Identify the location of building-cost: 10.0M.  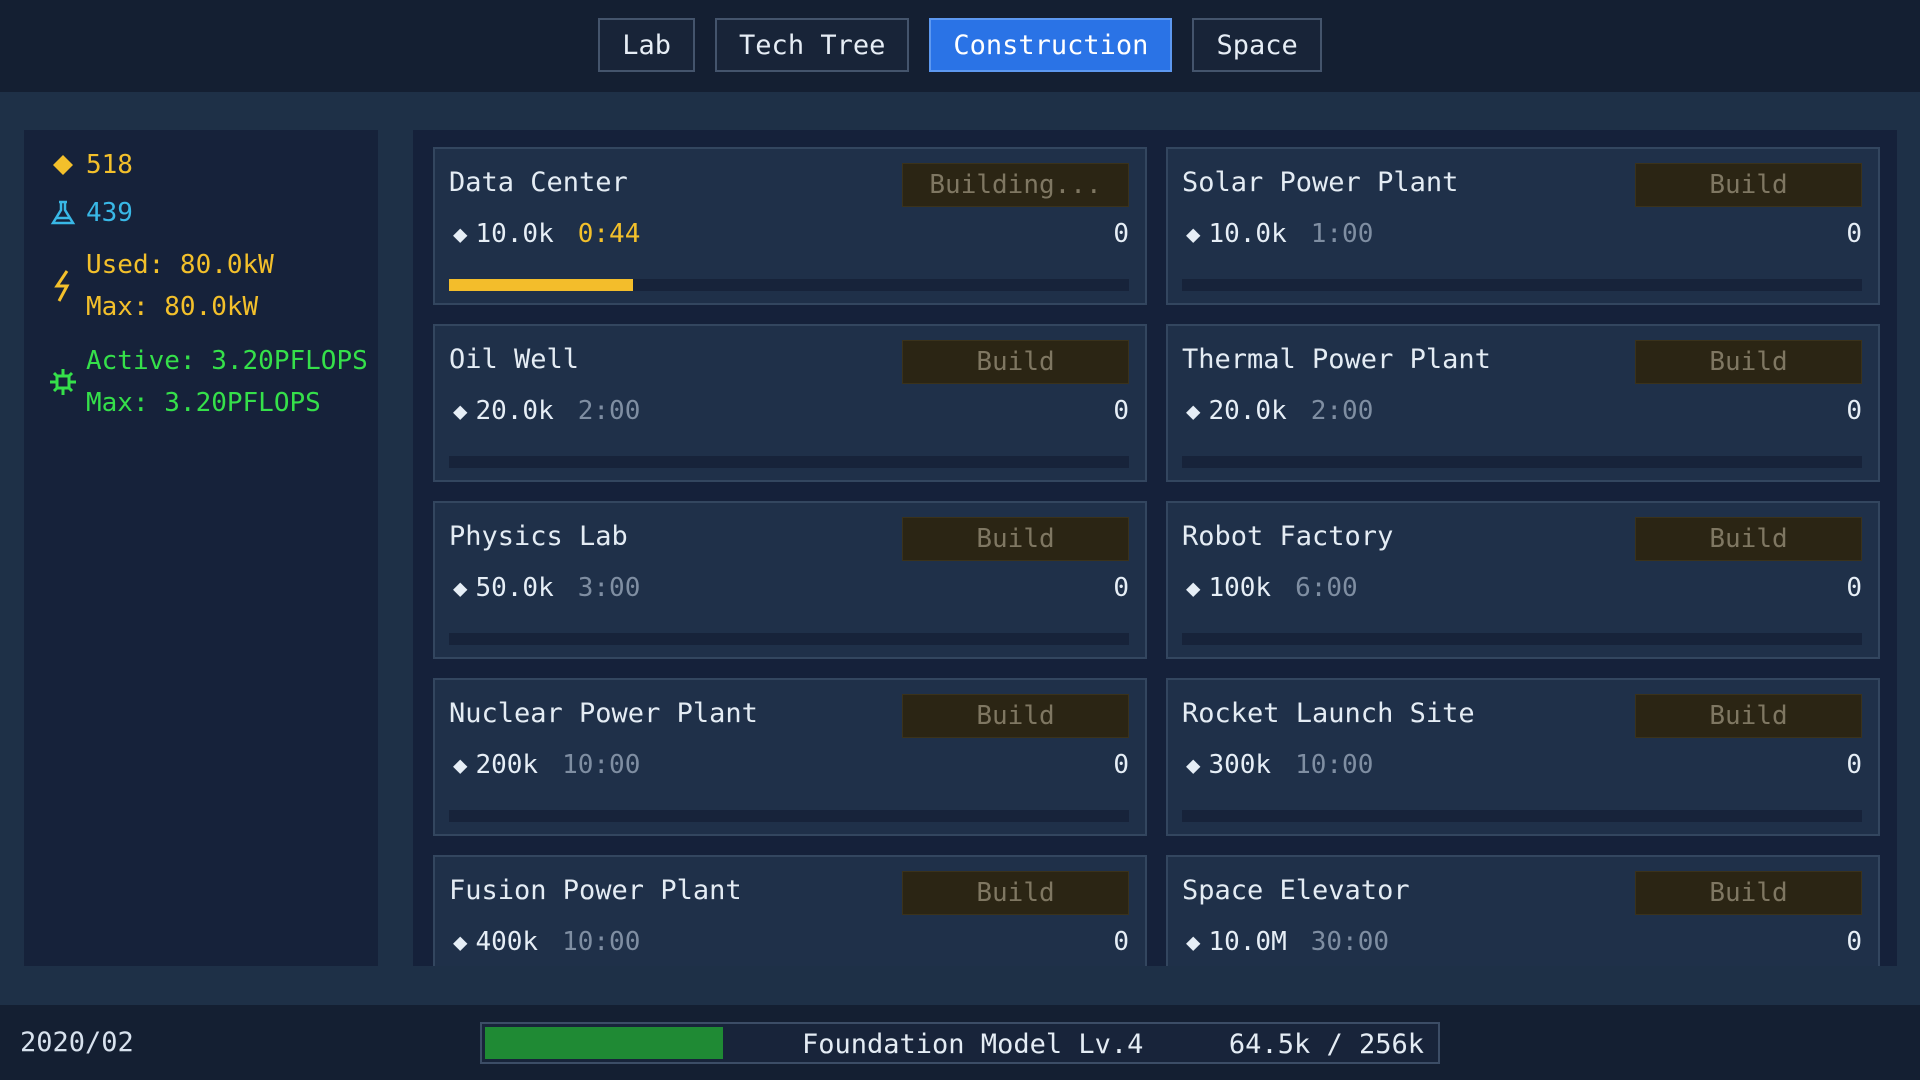
(1247, 942).